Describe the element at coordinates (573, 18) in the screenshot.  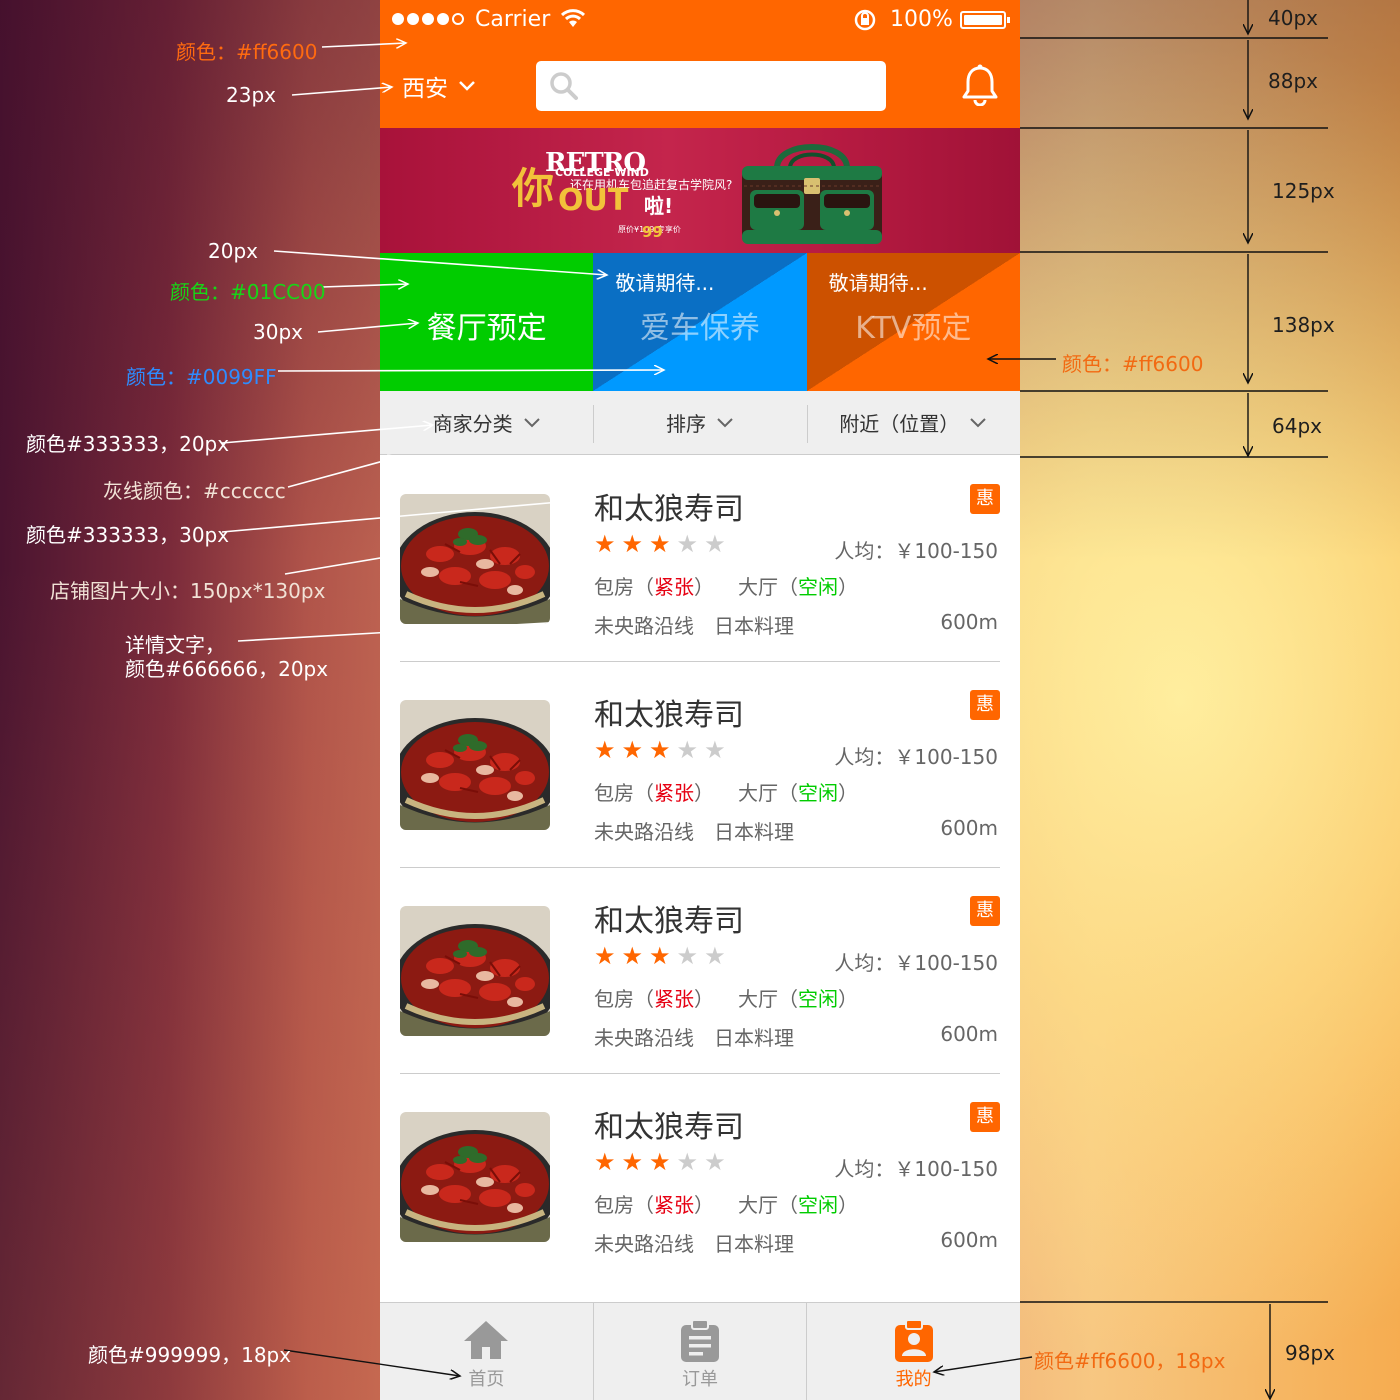
I see `wifi-icon` at that location.